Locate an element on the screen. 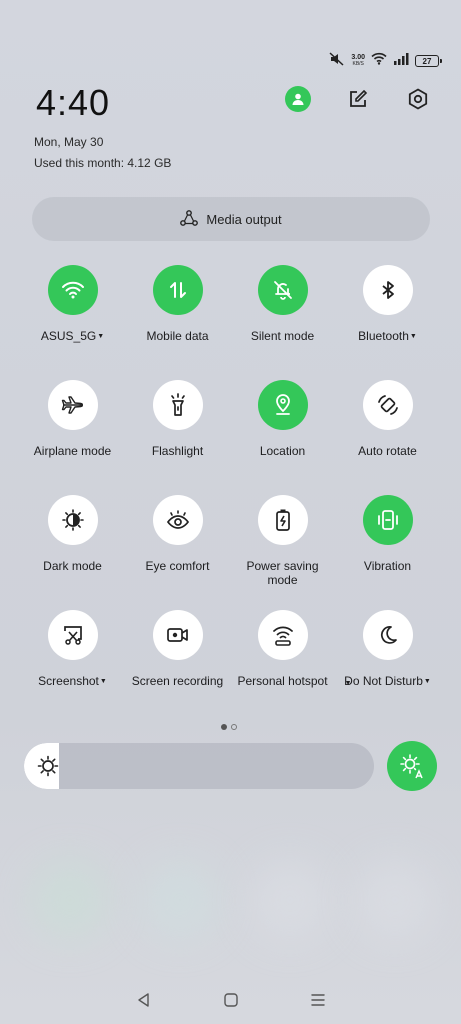 The height and width of the screenshot is (1024, 461). home-icon is located at coordinates (231, 1000).